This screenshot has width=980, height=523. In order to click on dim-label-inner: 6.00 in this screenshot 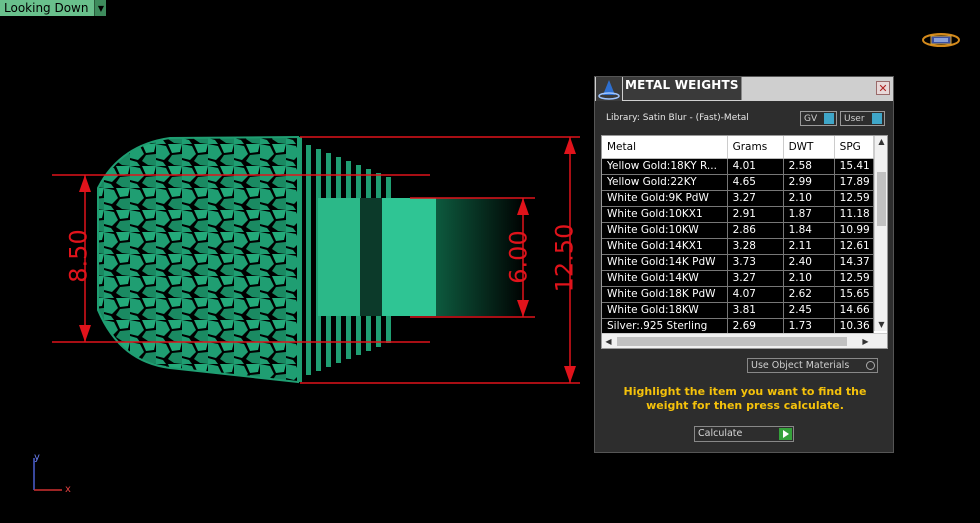, I will do `click(518, 257)`.